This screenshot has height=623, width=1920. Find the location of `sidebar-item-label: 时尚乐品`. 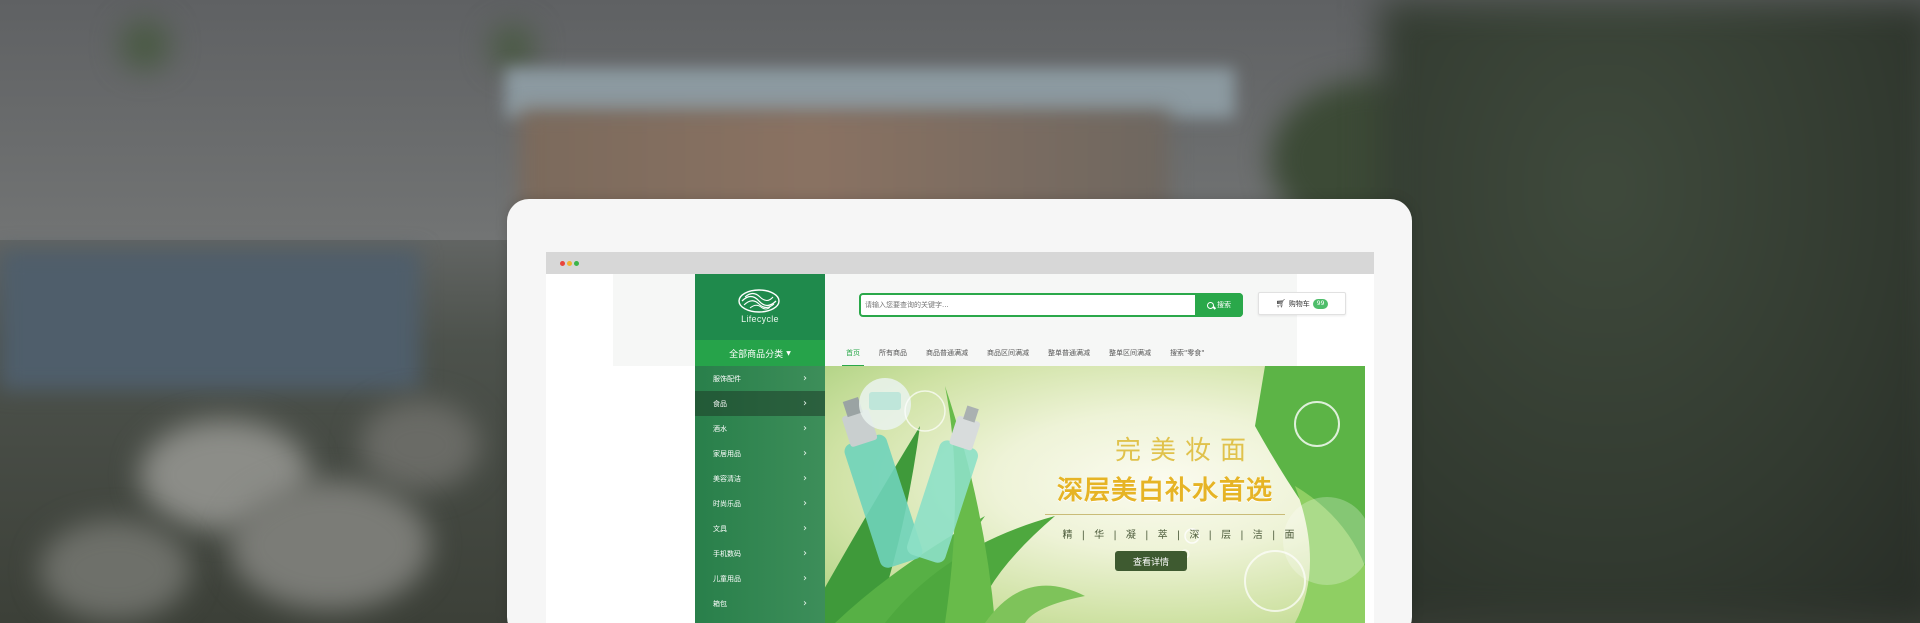

sidebar-item-label: 时尚乐品 is located at coordinates (727, 503).